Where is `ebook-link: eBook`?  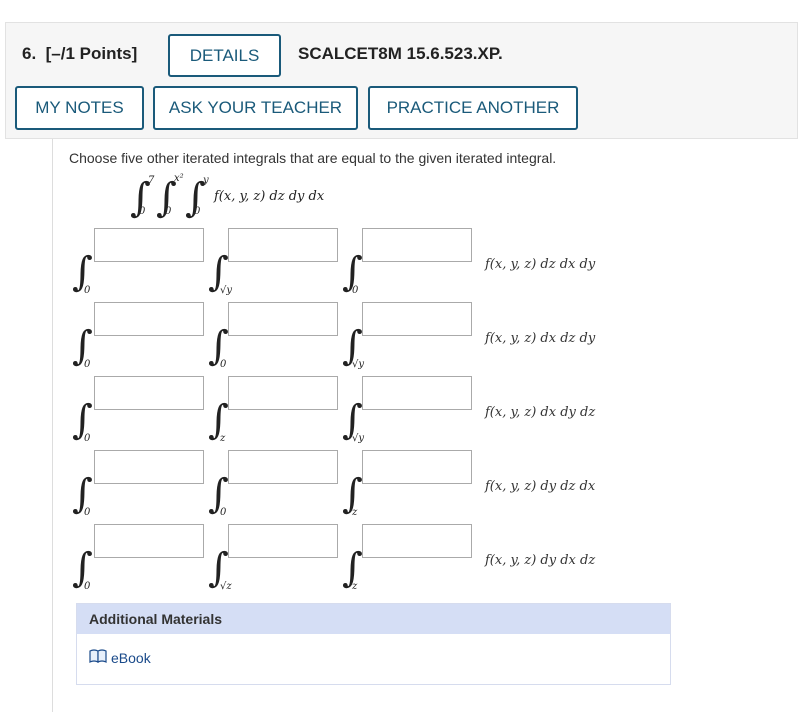
ebook-link: eBook is located at coordinates (120, 657).